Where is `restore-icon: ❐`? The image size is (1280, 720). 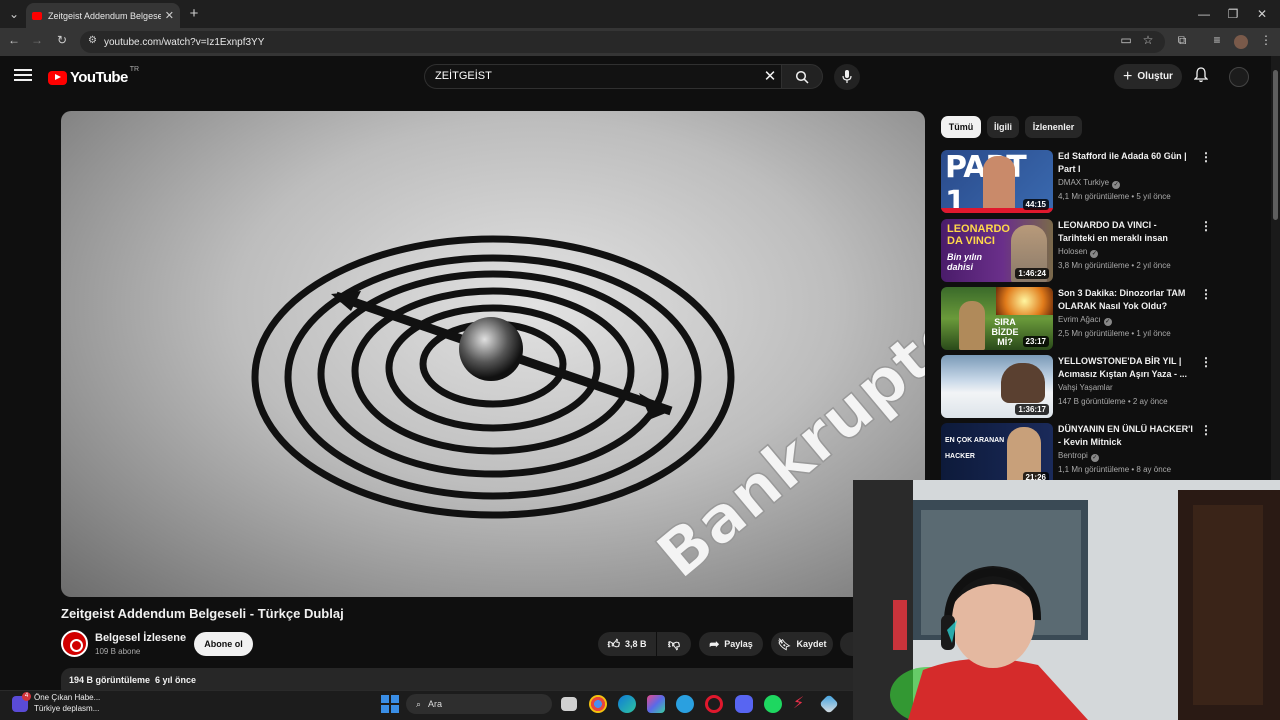 restore-icon: ❐ is located at coordinates (1233, 14).